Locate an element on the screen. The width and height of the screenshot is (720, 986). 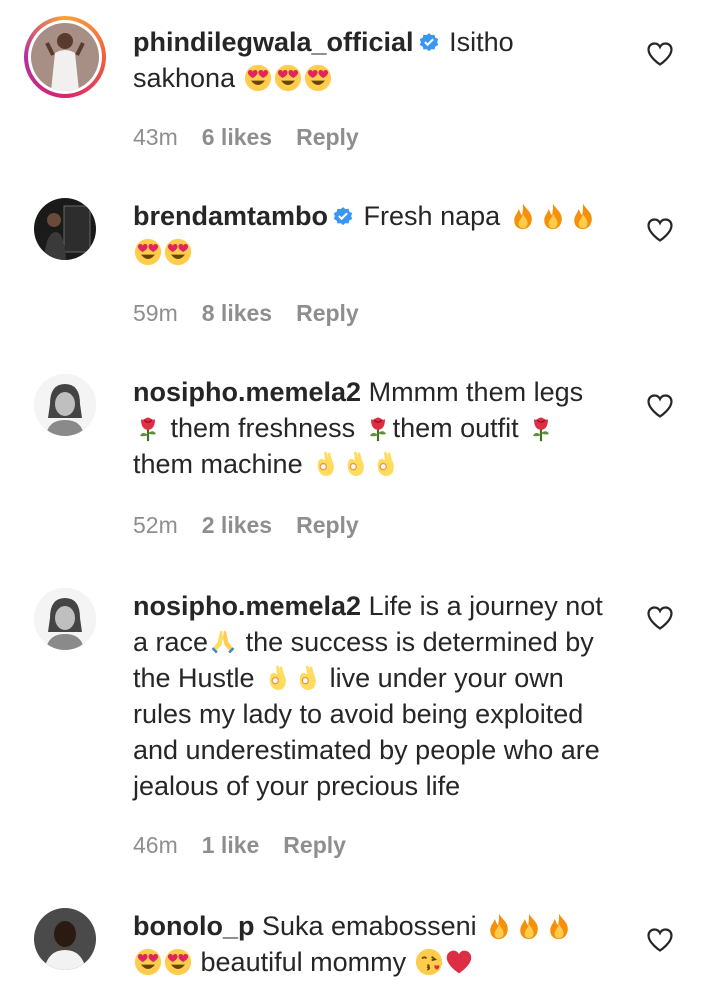
comment-username: bonolo_p is located at coordinates (193, 926).